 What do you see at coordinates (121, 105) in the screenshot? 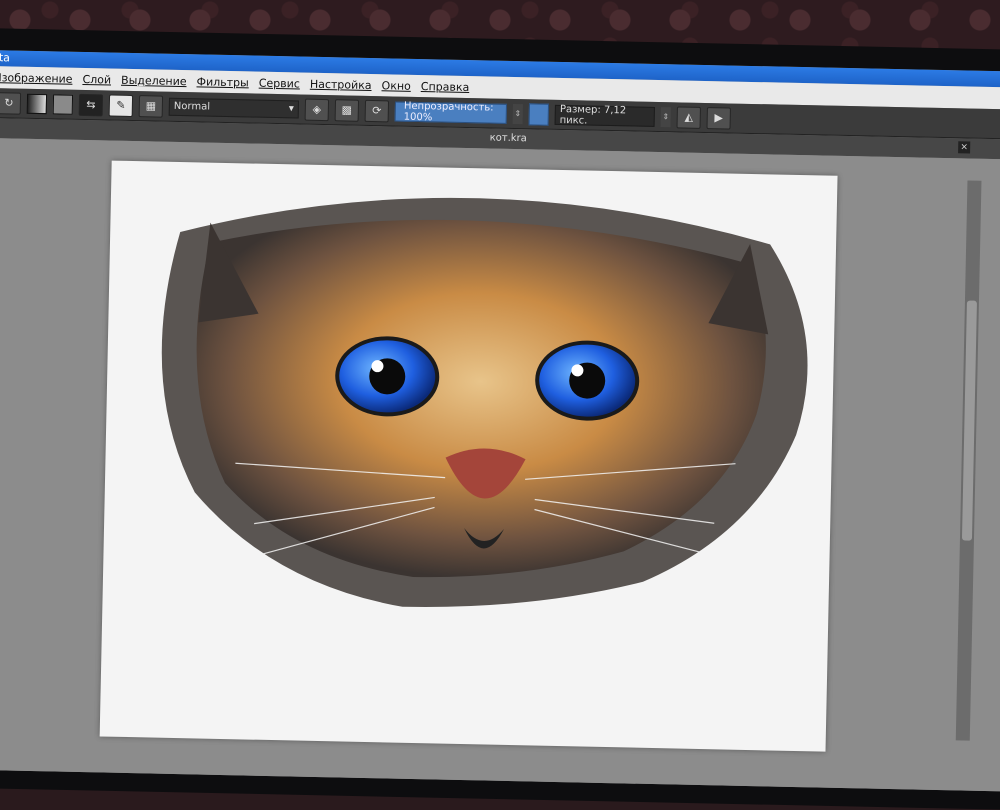
I see `brush-preset-icon: ✎` at bounding box center [121, 105].